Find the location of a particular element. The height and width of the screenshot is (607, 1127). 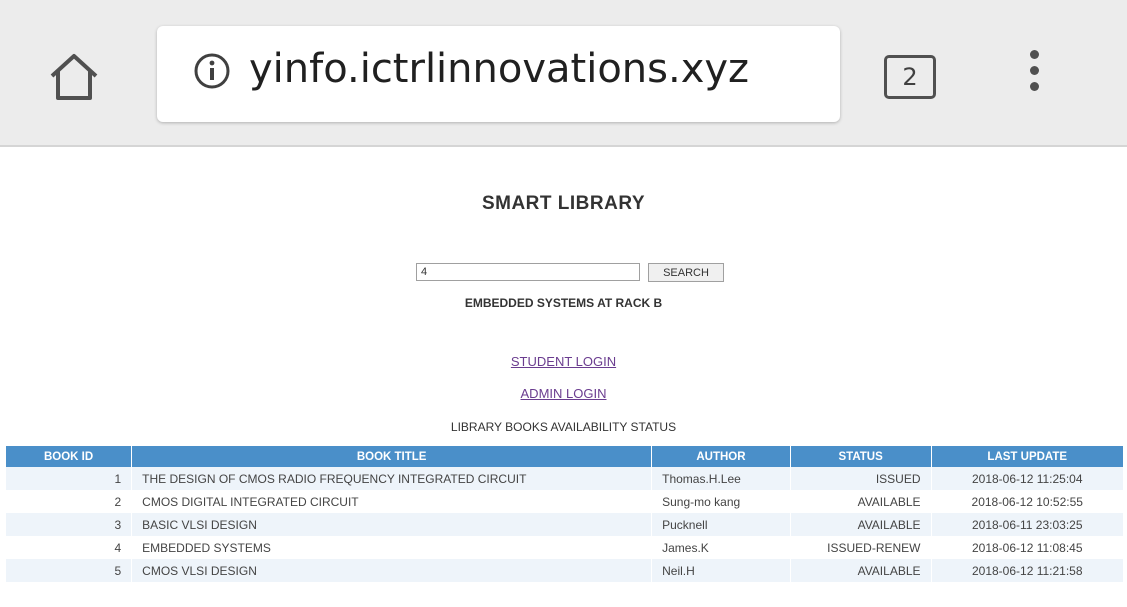

table-caption: LIBRARY BOOKS AVAILABILITY STATUS is located at coordinates (563, 427).